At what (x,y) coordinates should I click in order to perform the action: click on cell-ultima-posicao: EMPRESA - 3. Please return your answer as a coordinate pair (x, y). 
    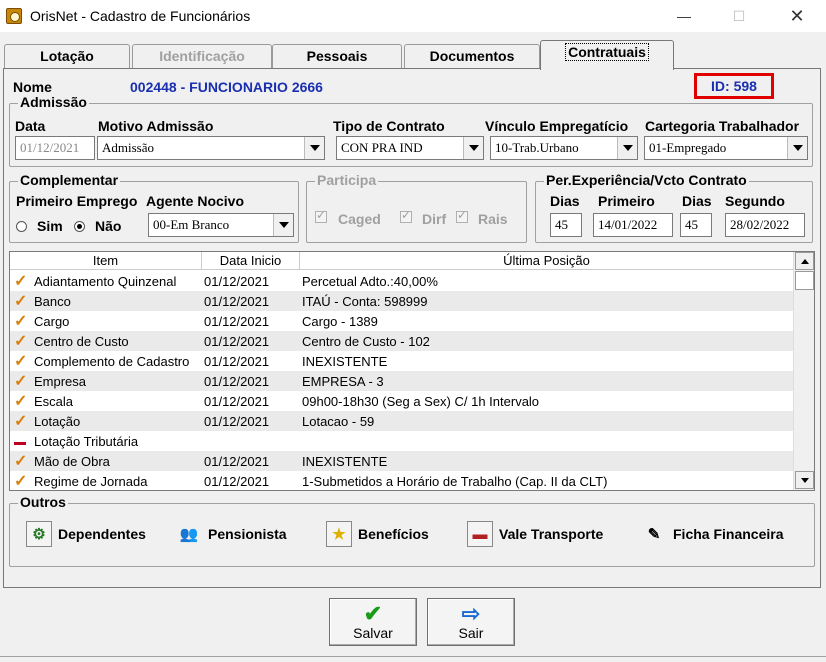
    Looking at the image, I should click on (343, 381).